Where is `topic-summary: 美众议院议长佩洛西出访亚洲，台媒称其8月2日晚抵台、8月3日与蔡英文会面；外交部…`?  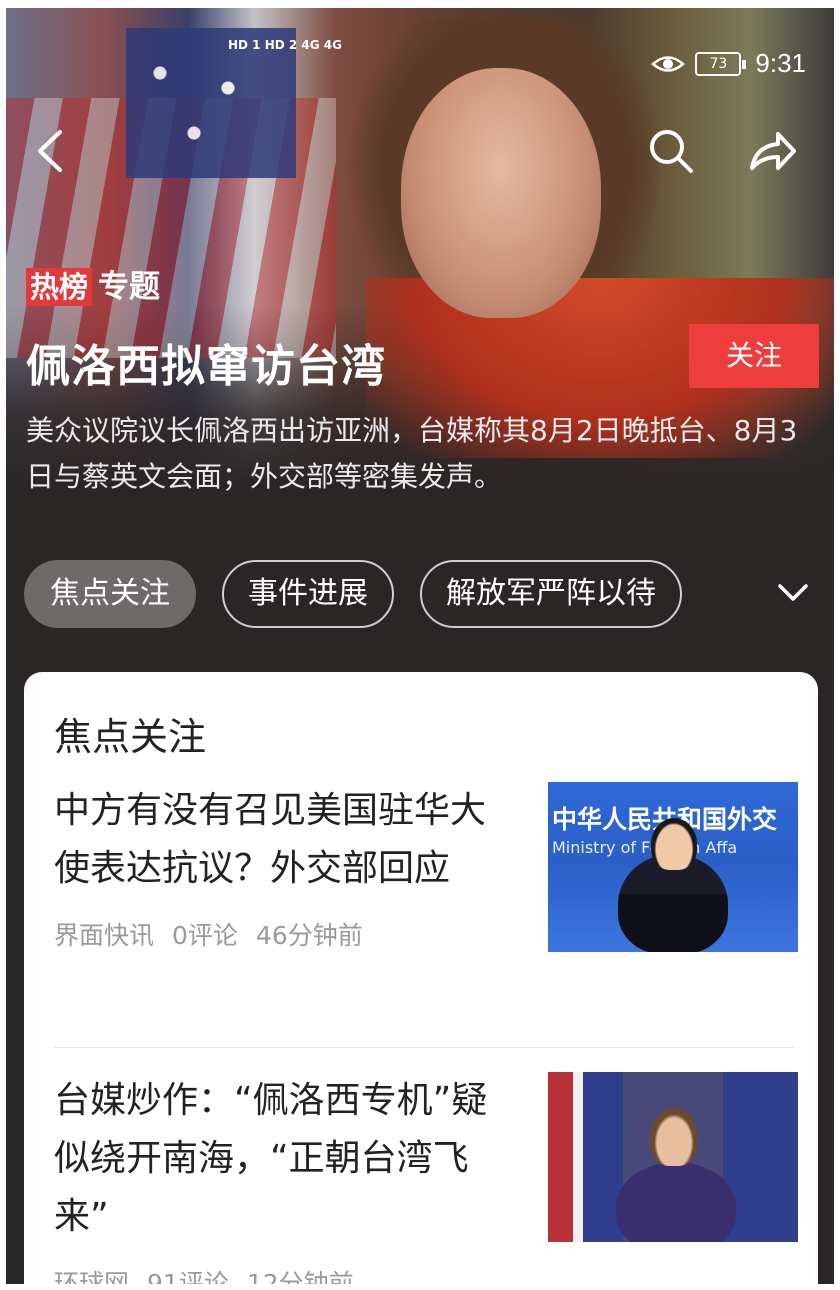 topic-summary: 美众议院议长佩洛西出访亚洲，台媒称其8月2日晚抵台、8月3日与蔡英文会面；外交部… is located at coordinates (412, 453).